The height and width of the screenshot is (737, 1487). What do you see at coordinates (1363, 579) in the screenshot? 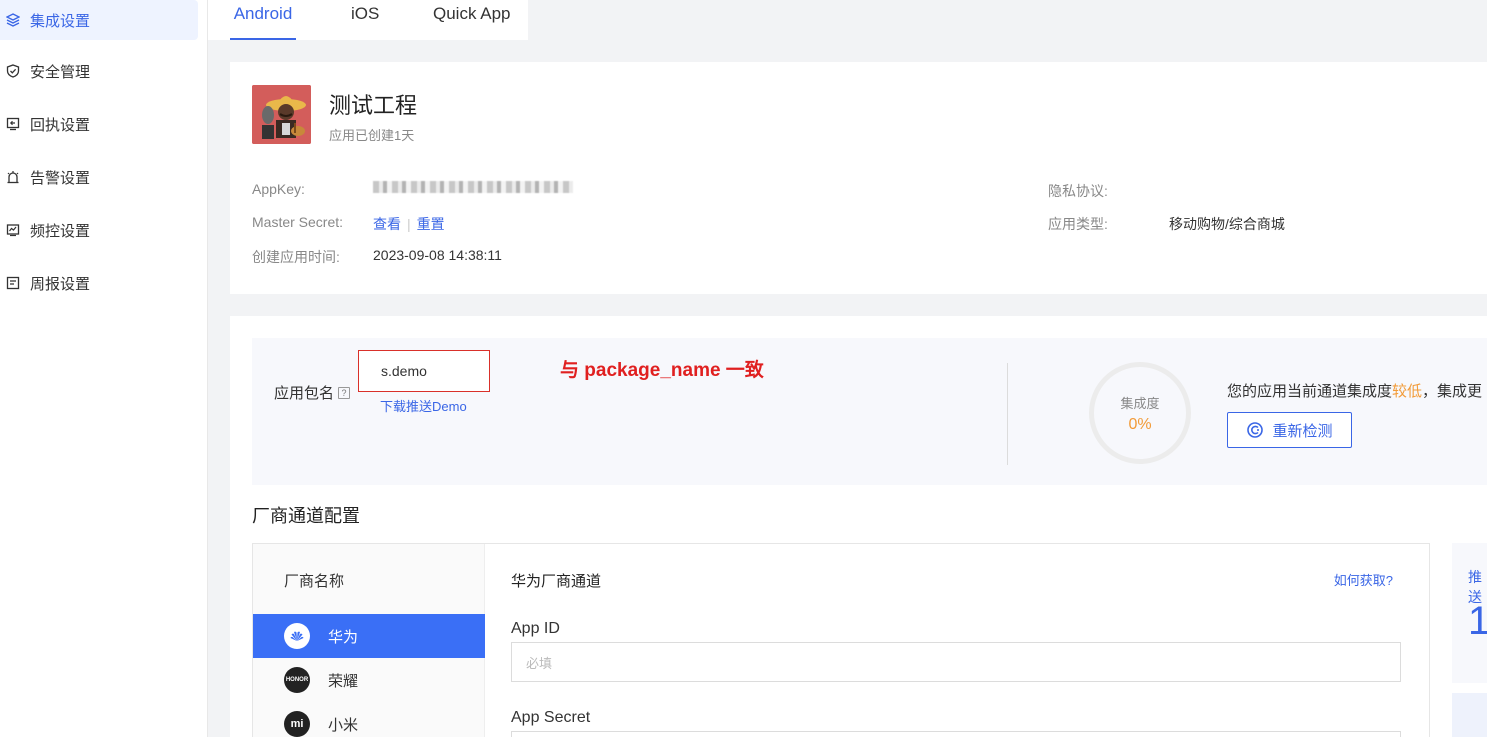
I see `how-to-get-link: 如何获取?` at bounding box center [1363, 579].